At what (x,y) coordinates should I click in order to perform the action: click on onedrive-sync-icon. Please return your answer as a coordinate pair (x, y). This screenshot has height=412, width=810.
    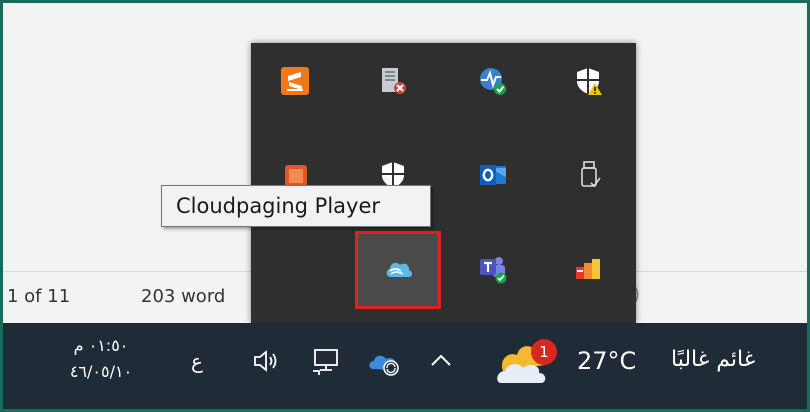
    Looking at the image, I should click on (385, 361).